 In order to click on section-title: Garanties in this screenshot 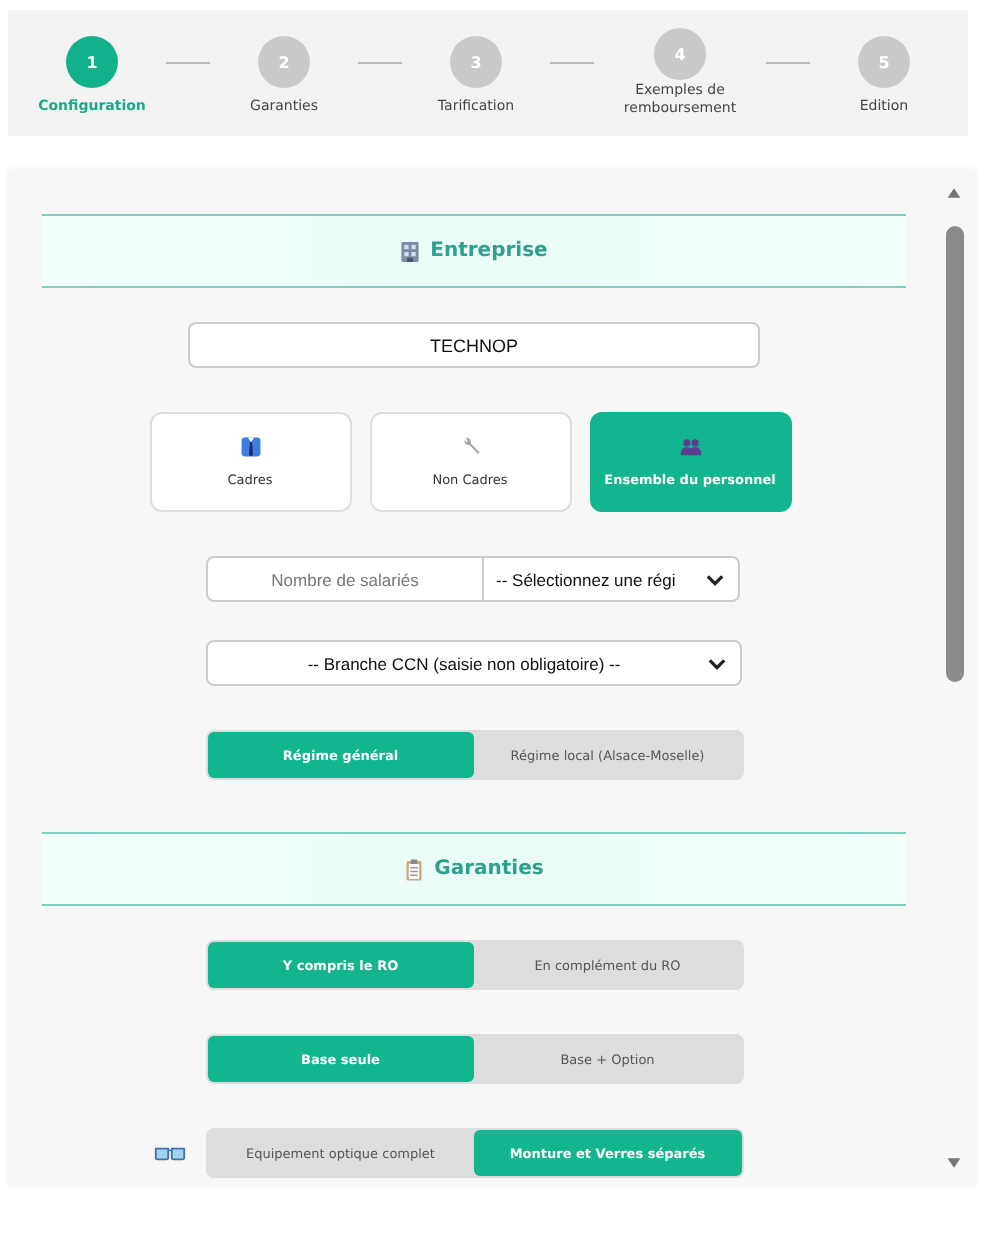, I will do `click(489, 869)`.